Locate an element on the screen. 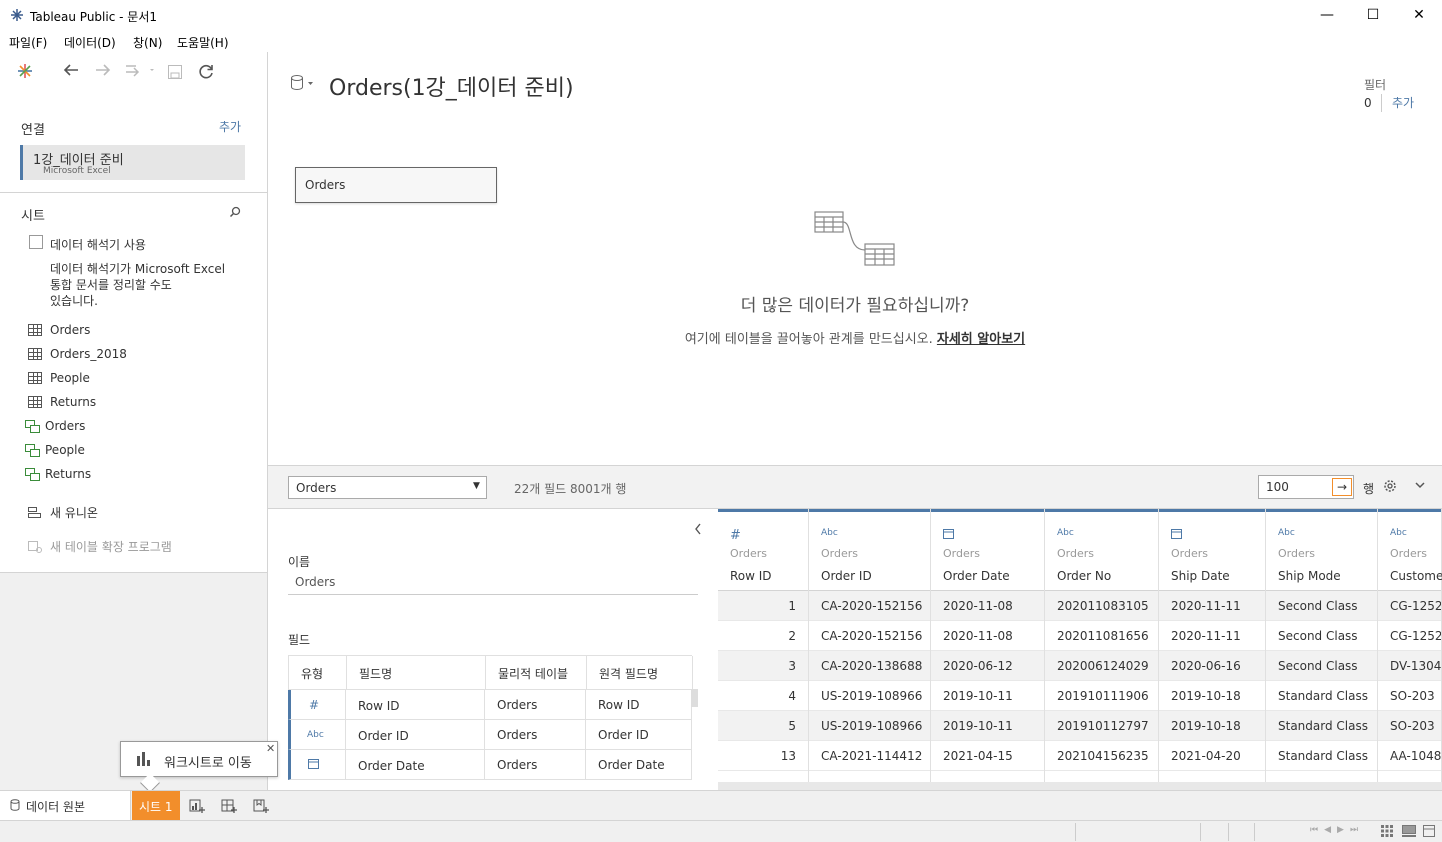 The image size is (1442, 842). learn-more-link: 자세히 알아보기 is located at coordinates (981, 339).